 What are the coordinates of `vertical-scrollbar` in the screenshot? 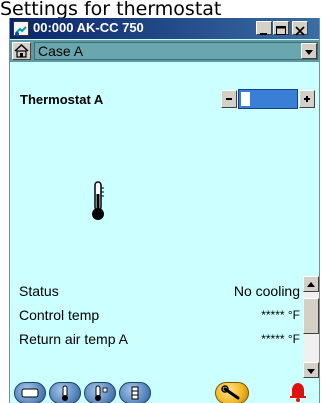 It's located at (311, 327).